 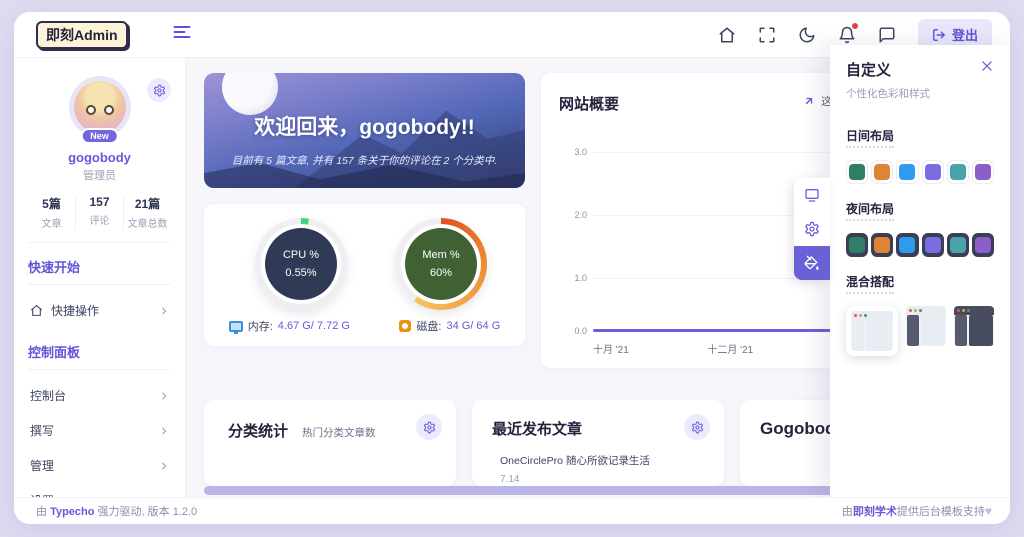 What do you see at coordinates (920, 245) in the screenshot?
I see `night-color-swatches` at bounding box center [920, 245].